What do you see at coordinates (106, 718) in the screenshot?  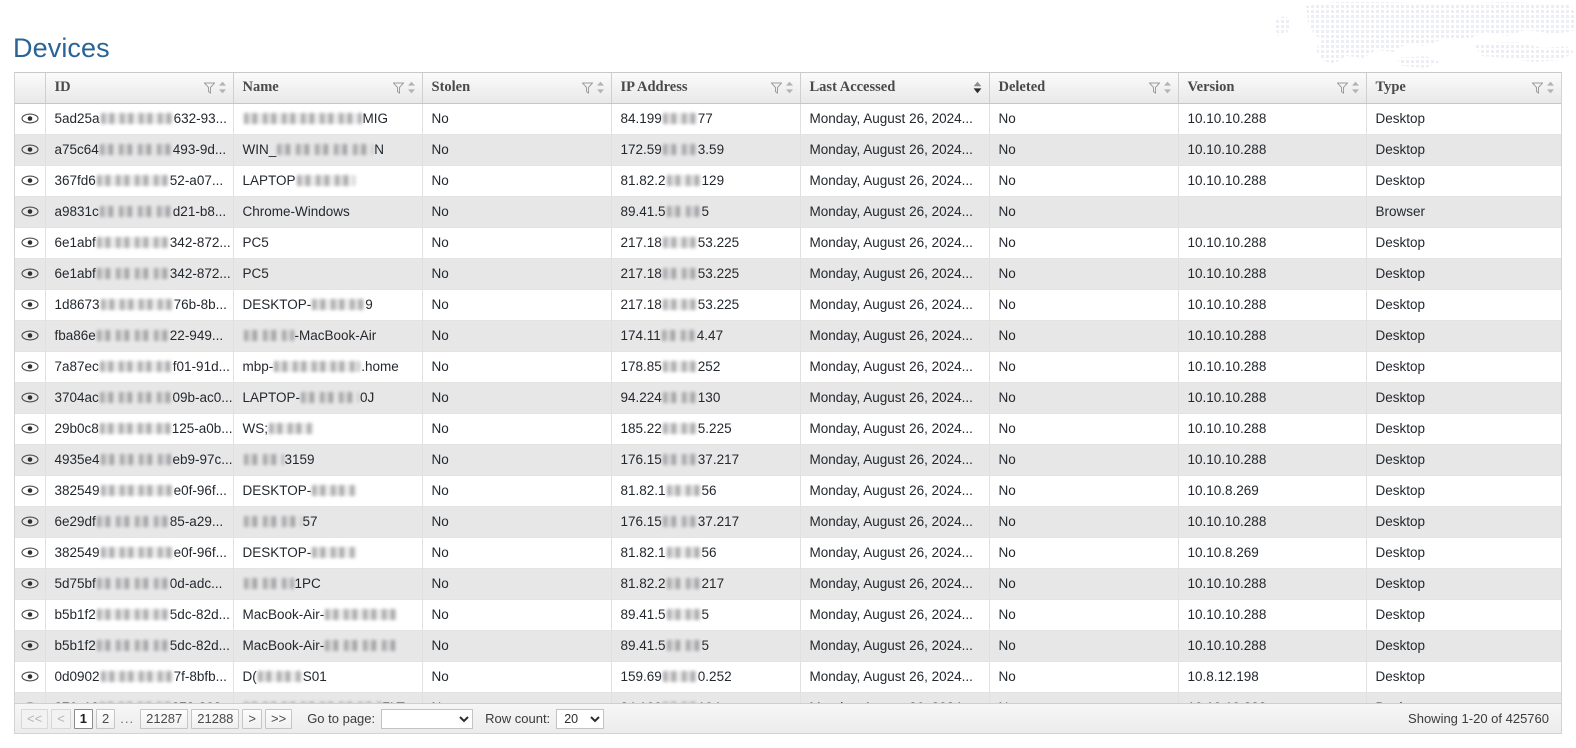 I see `page-button-2: 2` at bounding box center [106, 718].